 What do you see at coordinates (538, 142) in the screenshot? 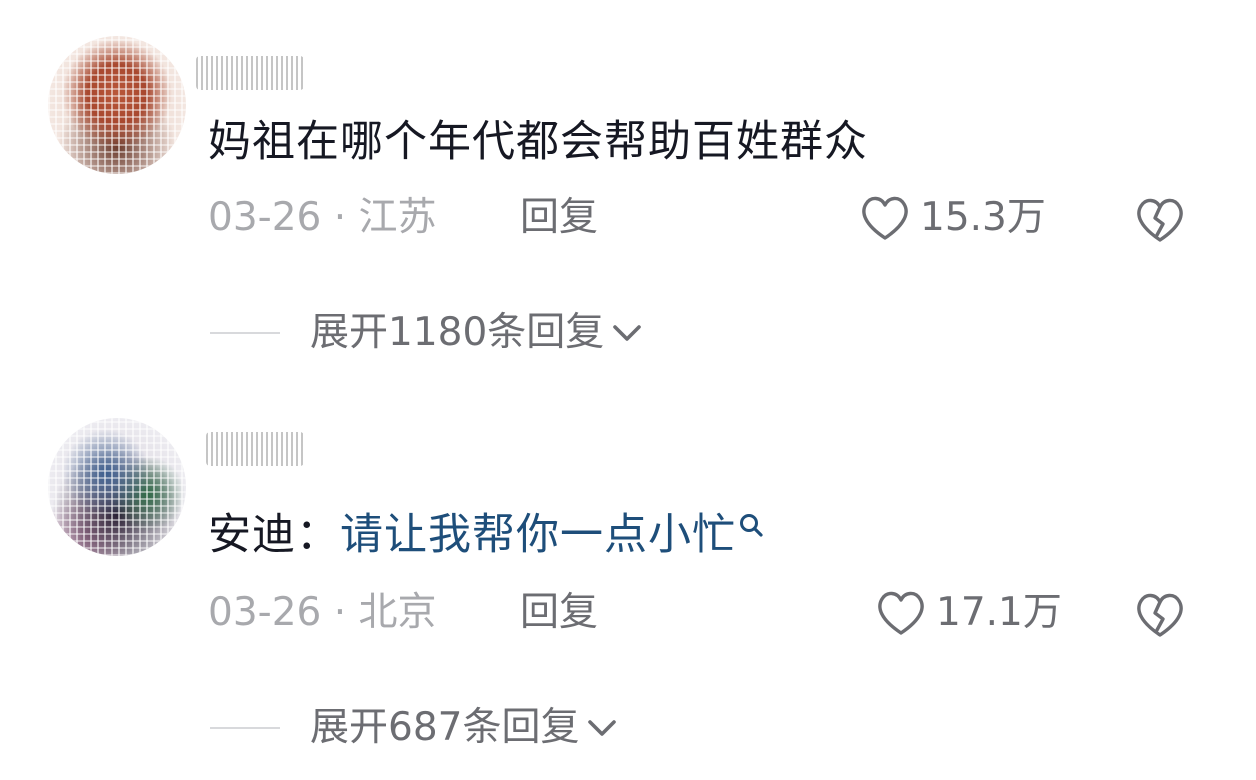
I see `comment-text: 妈祖在哪个年代都会帮助百姓群众` at bounding box center [538, 142].